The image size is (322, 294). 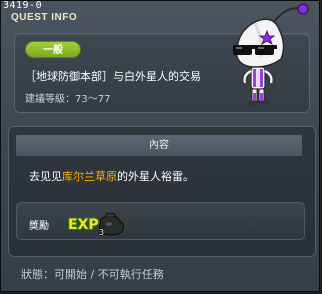 What do you see at coordinates (83, 225) in the screenshot?
I see `exp-text: EXP` at bounding box center [83, 225].